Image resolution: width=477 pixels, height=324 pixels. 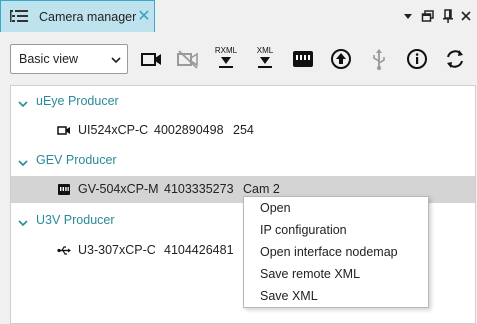 I want to click on device-serial: 4002890498, so click(x=189, y=130).